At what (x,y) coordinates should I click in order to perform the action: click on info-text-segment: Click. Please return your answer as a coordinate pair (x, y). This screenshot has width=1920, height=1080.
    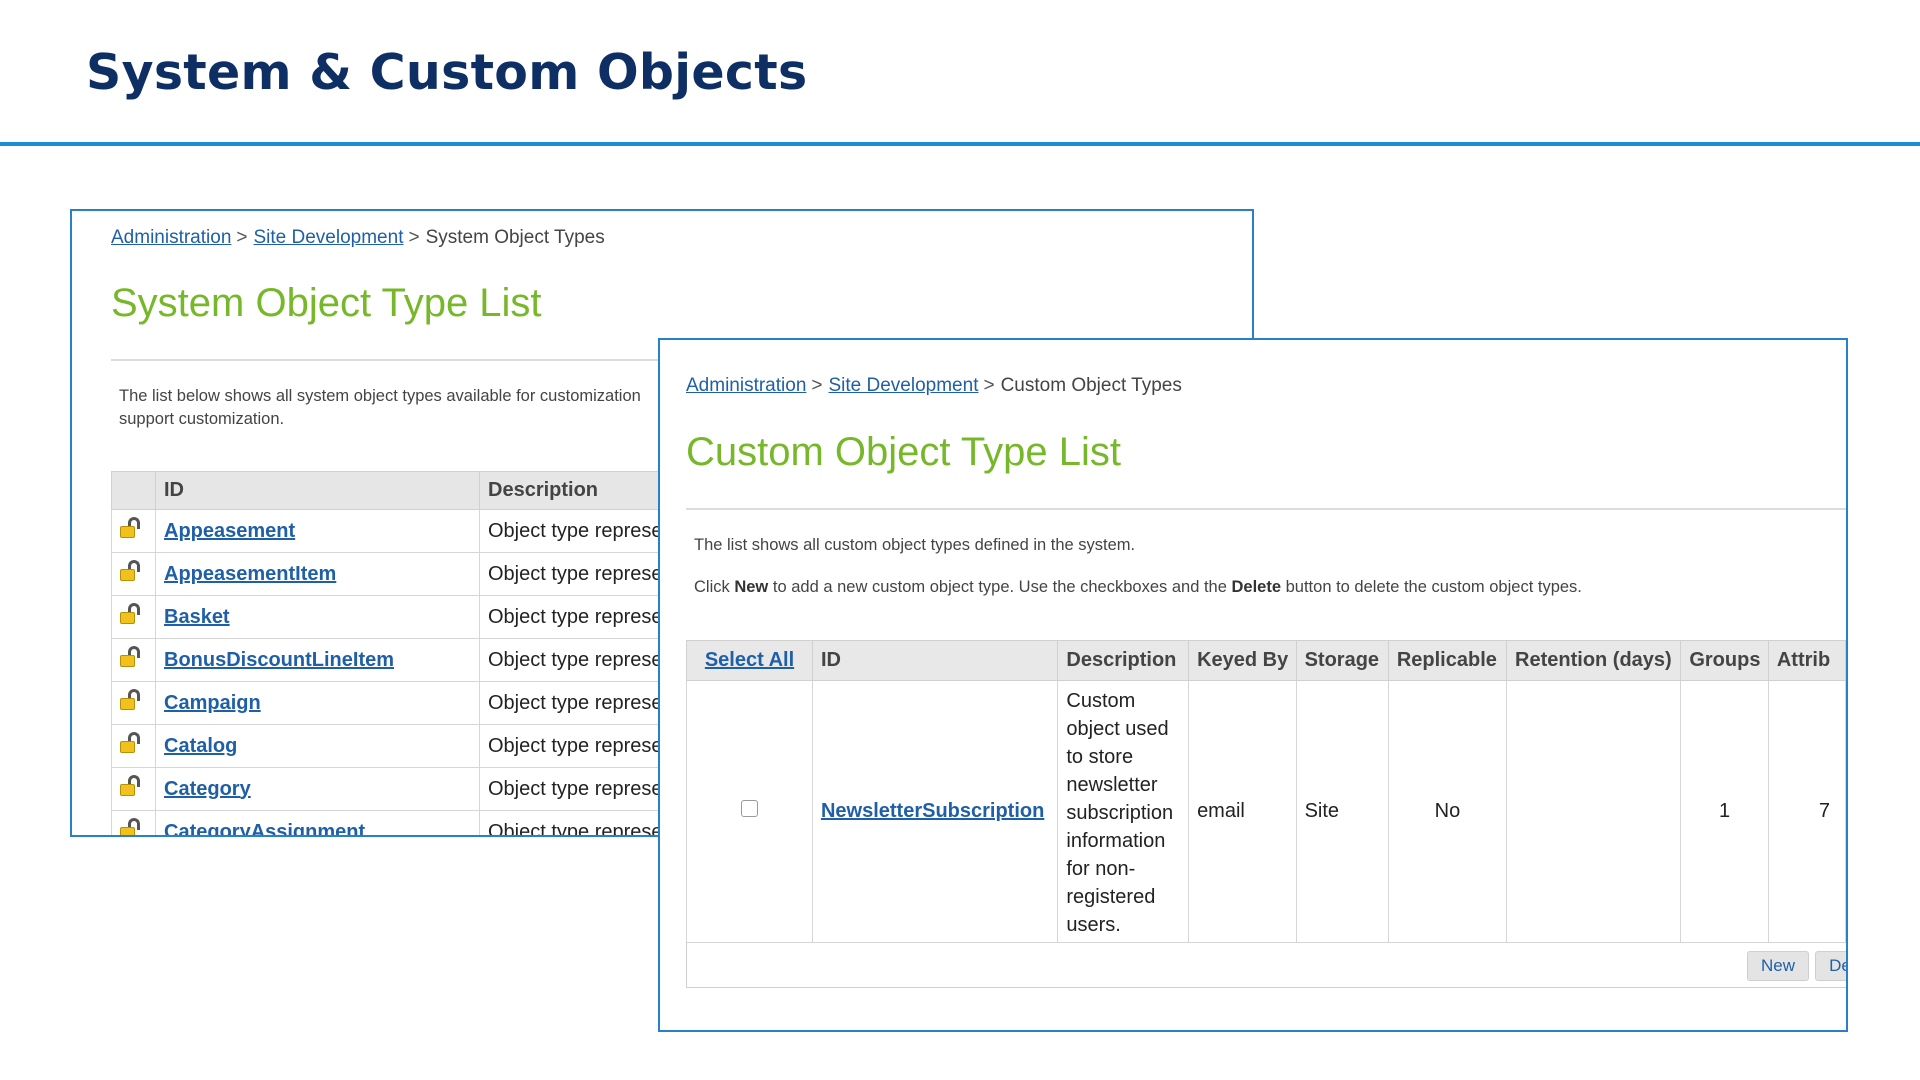
    Looking at the image, I should click on (712, 587).